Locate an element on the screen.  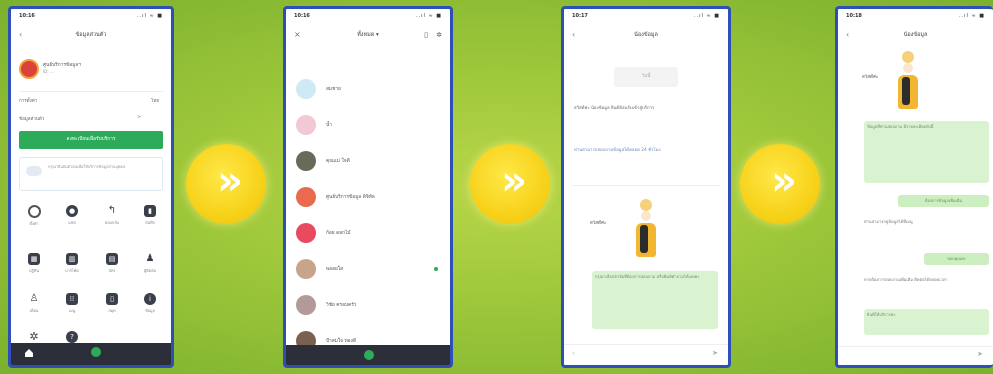
profile-avatar is located at coordinates (29, 69).